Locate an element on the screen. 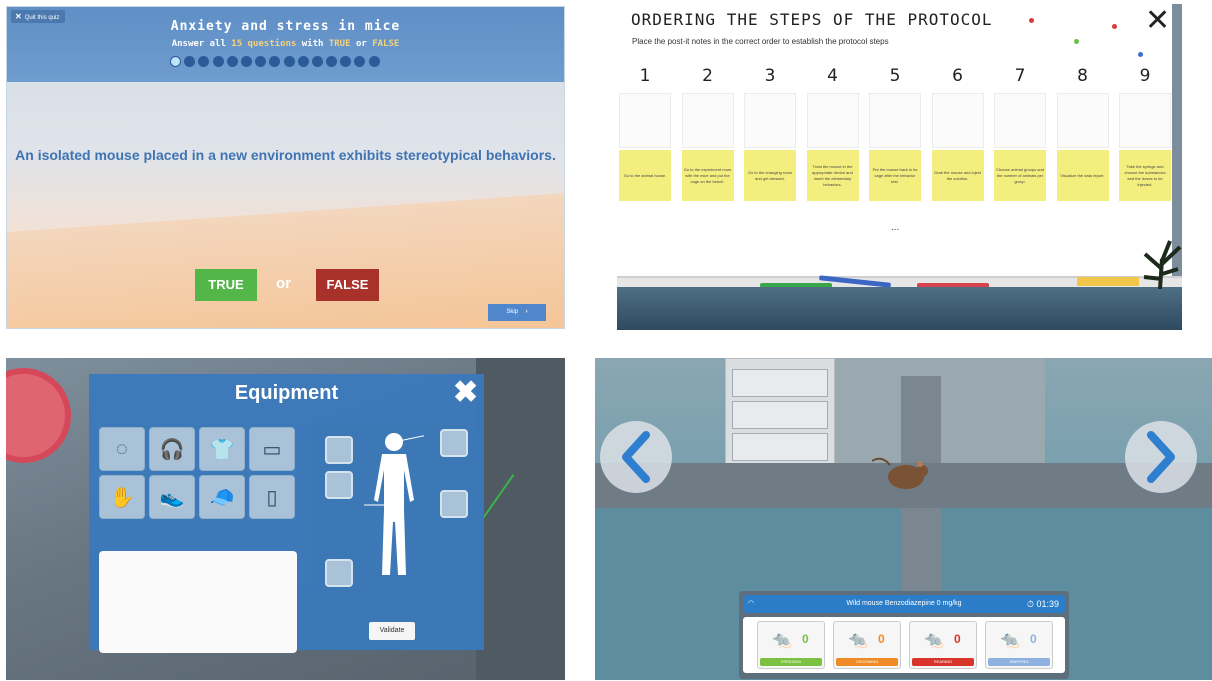  quiz-title: Anxiety and stress in mice is located at coordinates (285, 26).